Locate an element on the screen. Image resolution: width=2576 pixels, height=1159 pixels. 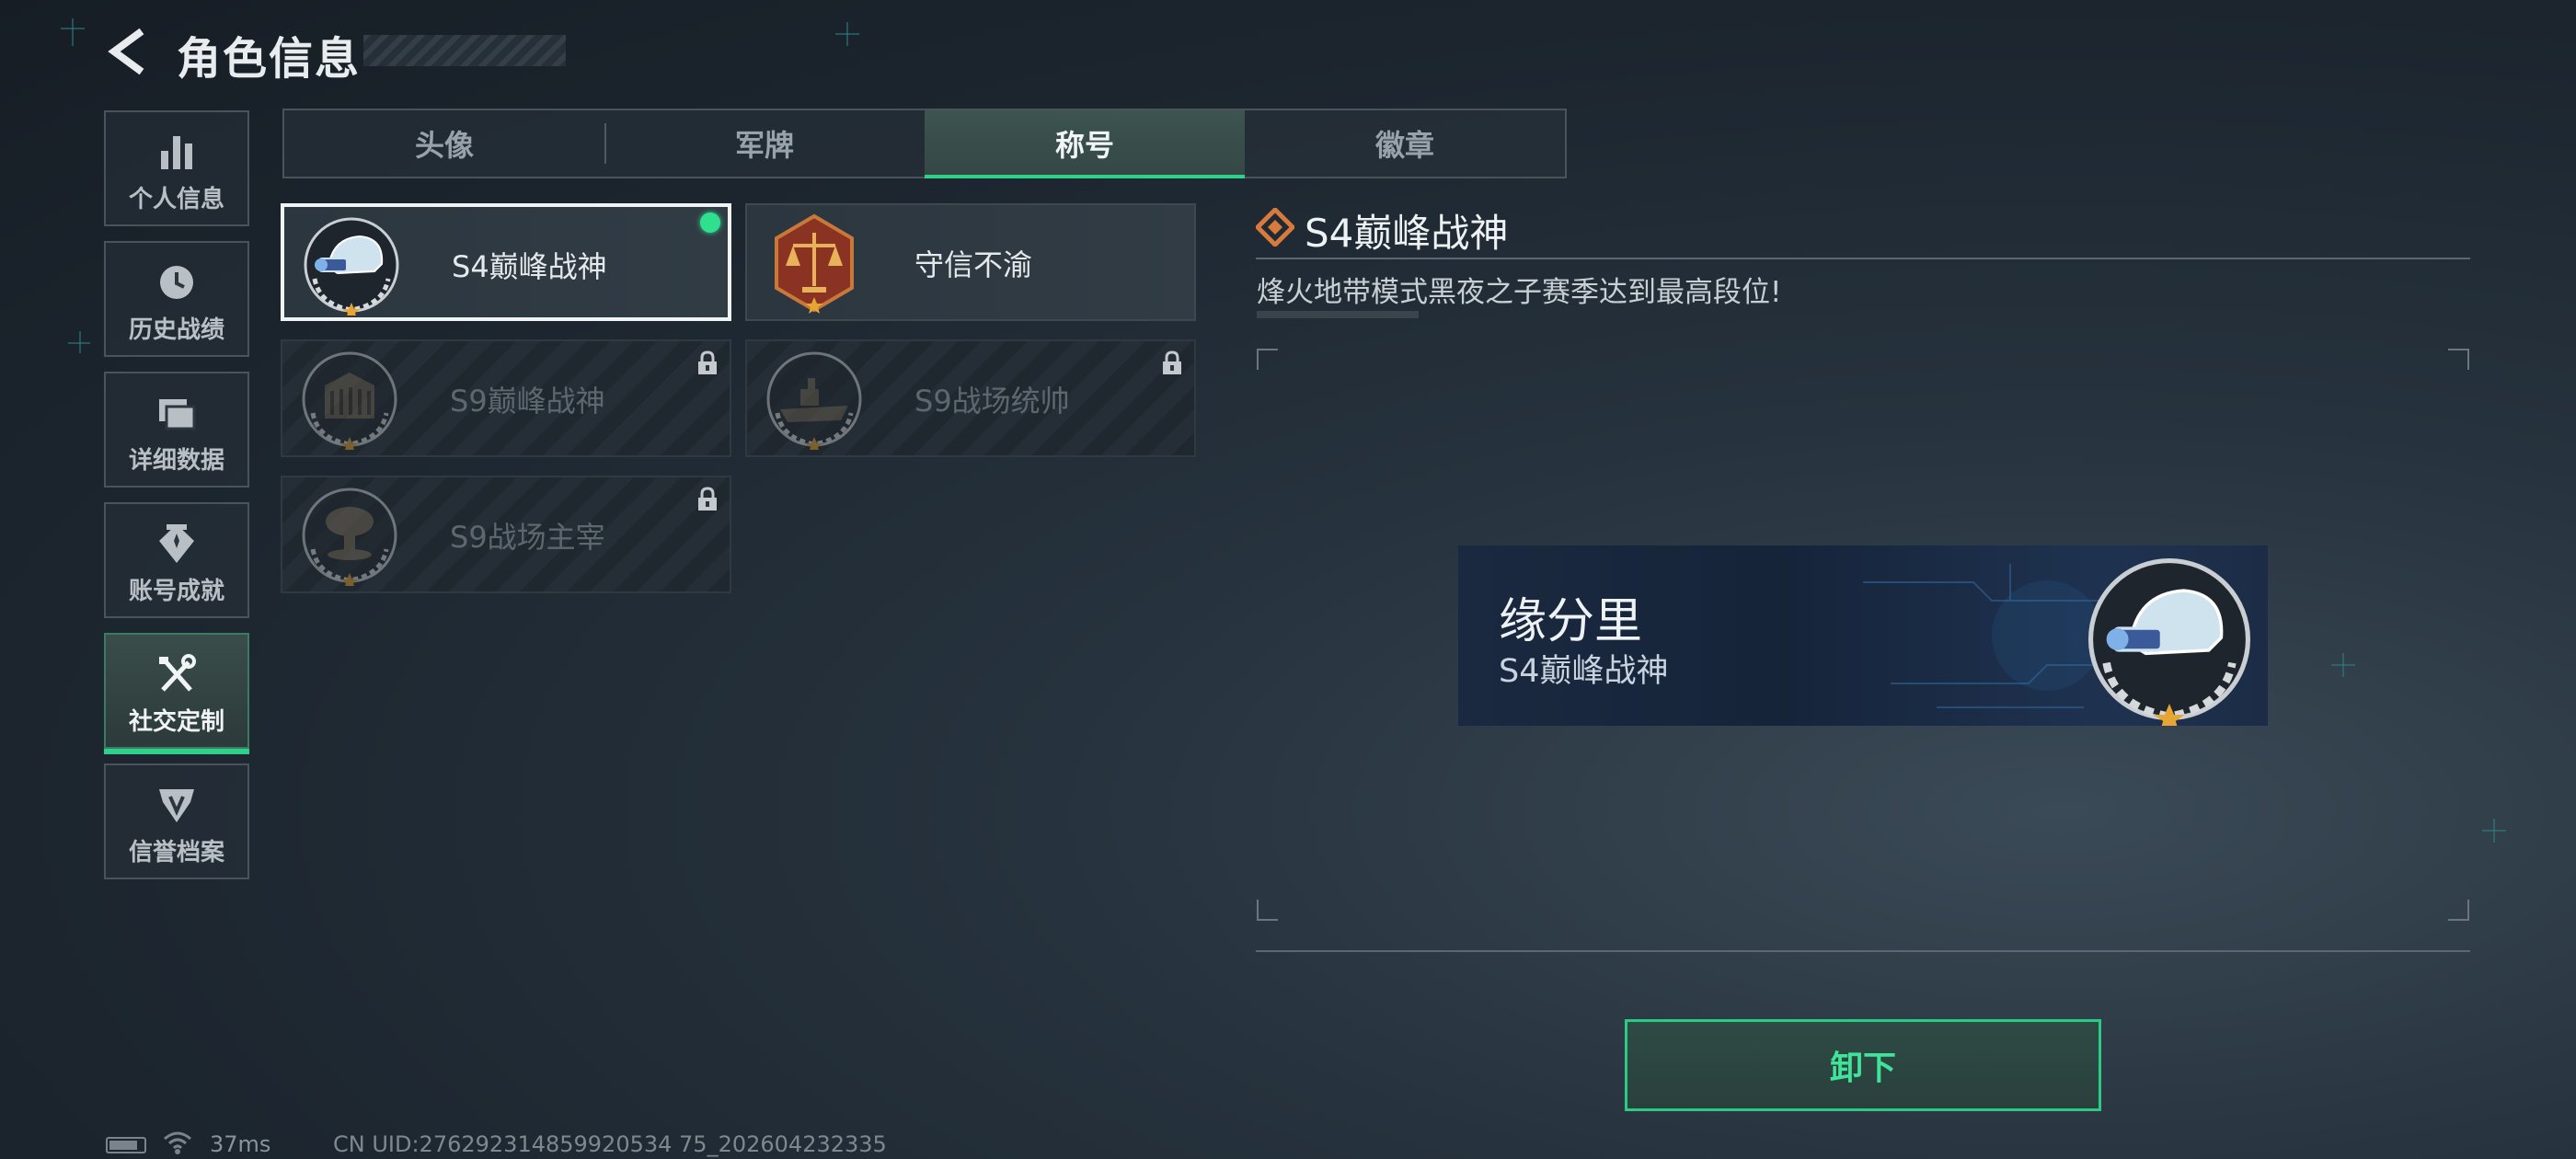
achievement-icon is located at coordinates (176, 543).